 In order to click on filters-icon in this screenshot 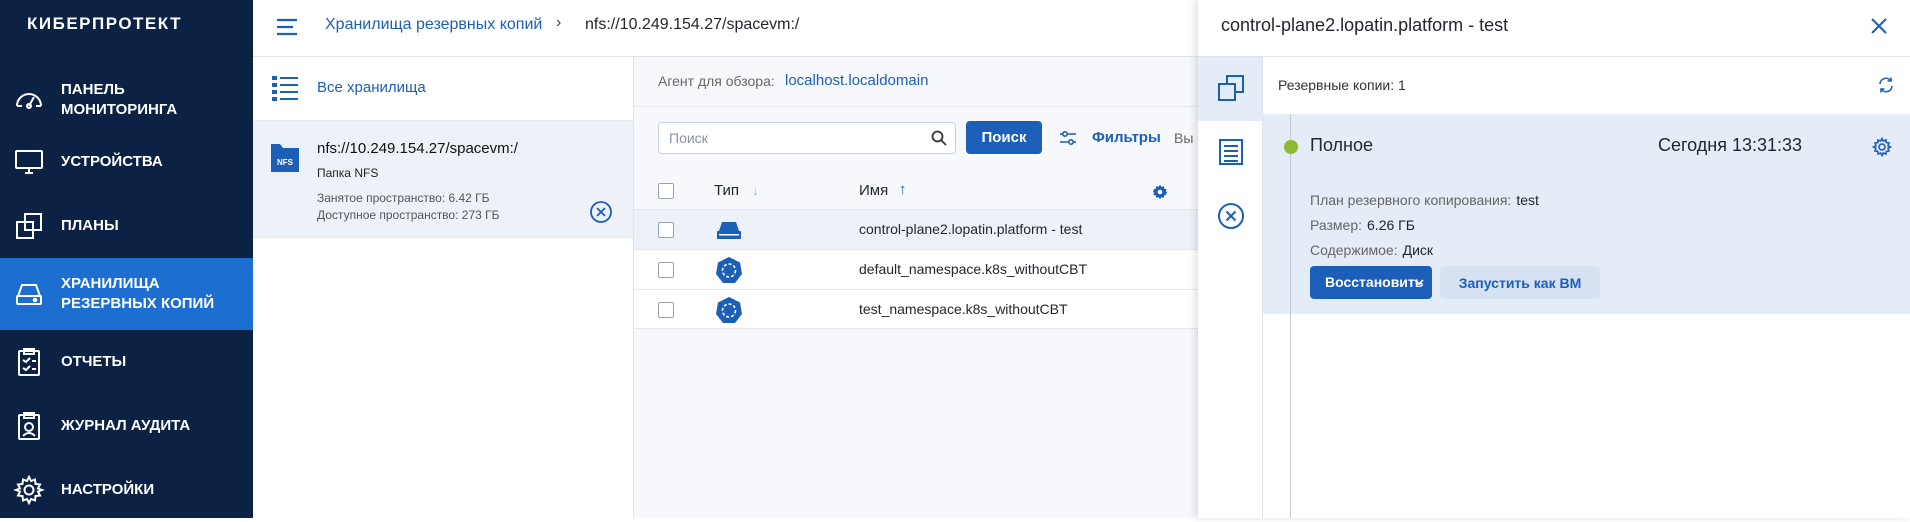, I will do `click(1068, 138)`.